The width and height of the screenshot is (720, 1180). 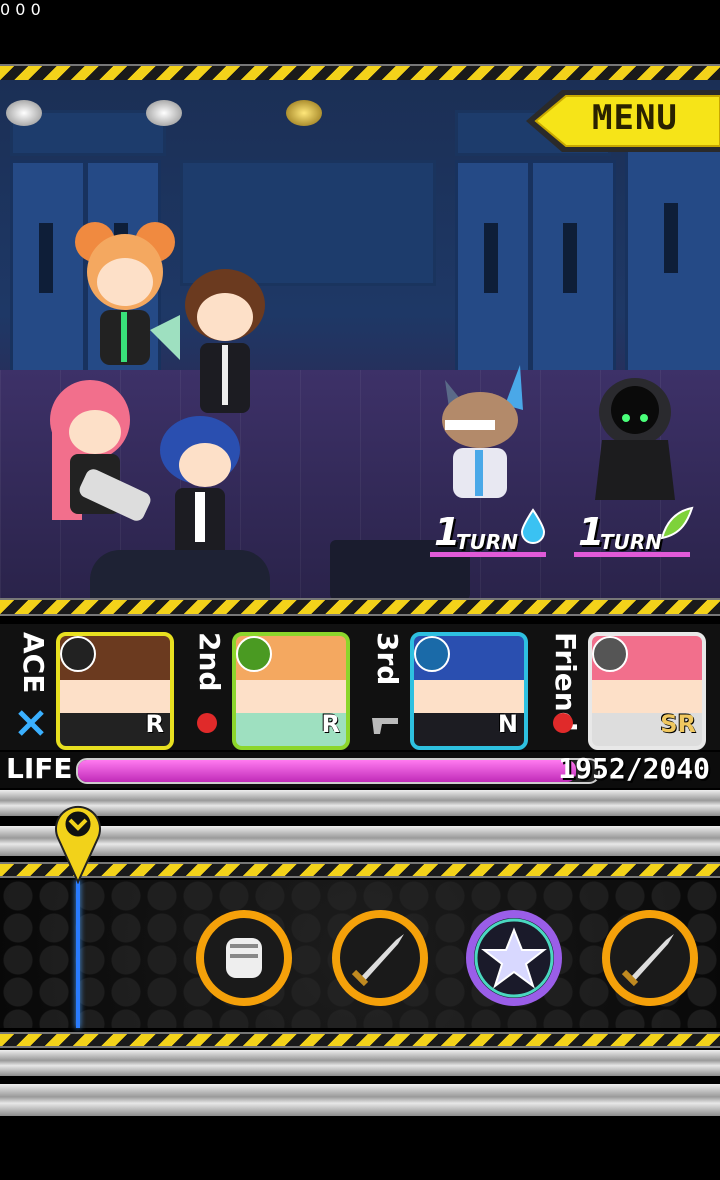 I want to click on menu-label: MENU, so click(x=635, y=118).